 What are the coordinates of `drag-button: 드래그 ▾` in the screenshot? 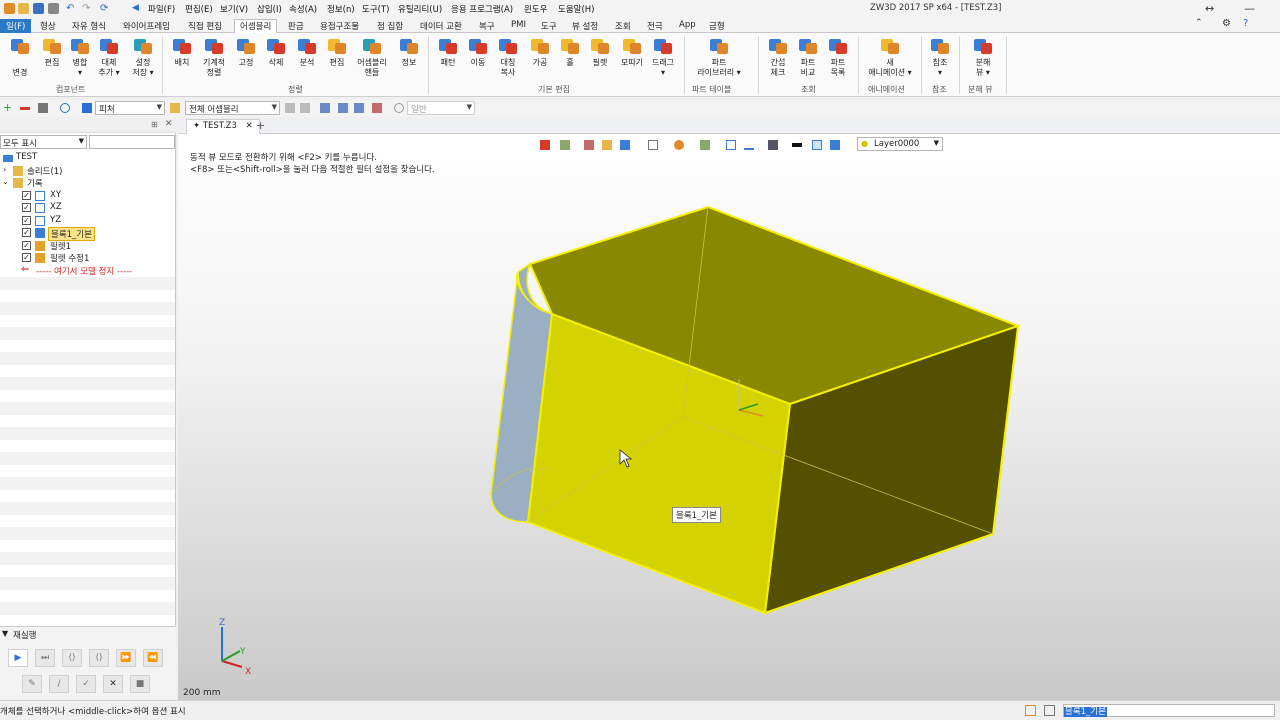 It's located at (663, 56).